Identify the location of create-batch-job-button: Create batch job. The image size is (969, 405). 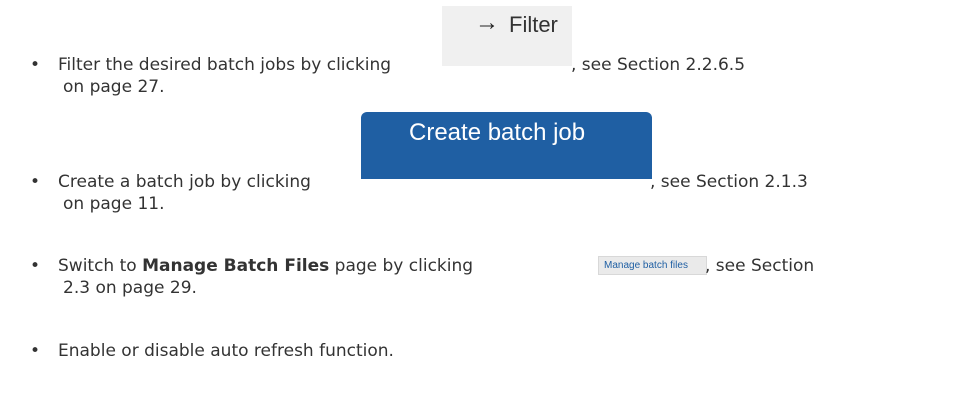
(506, 145).